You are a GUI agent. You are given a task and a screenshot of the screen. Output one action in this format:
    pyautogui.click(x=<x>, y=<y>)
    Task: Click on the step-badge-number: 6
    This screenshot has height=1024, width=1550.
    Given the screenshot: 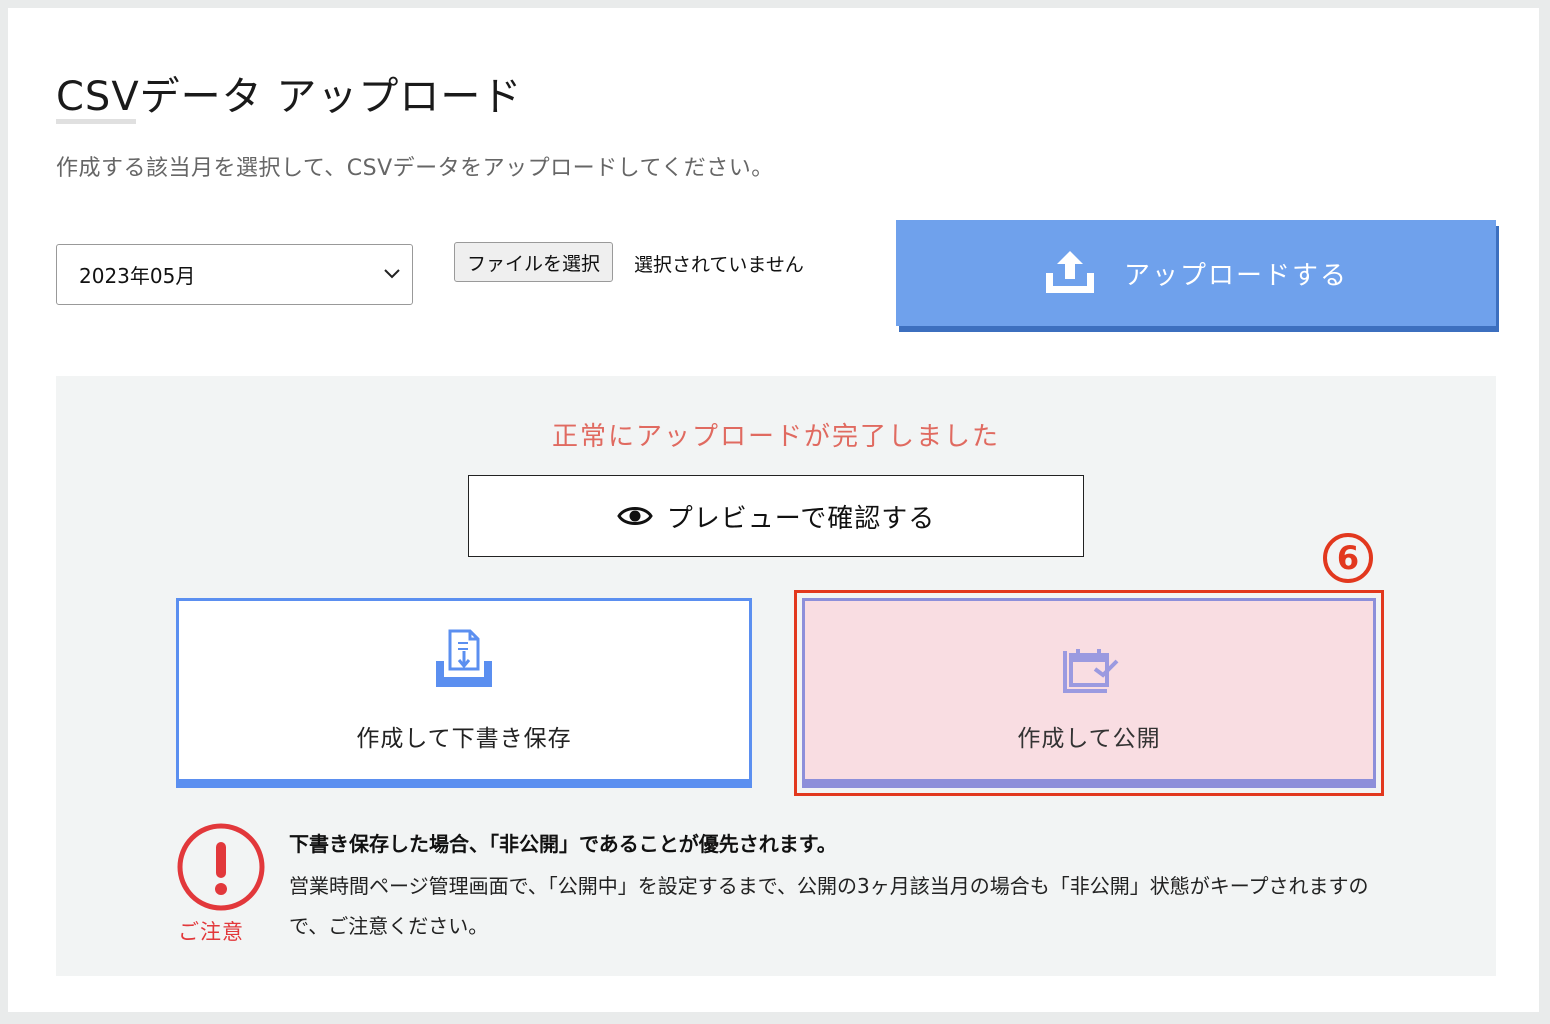 What is the action you would take?
    pyautogui.click(x=1348, y=558)
    